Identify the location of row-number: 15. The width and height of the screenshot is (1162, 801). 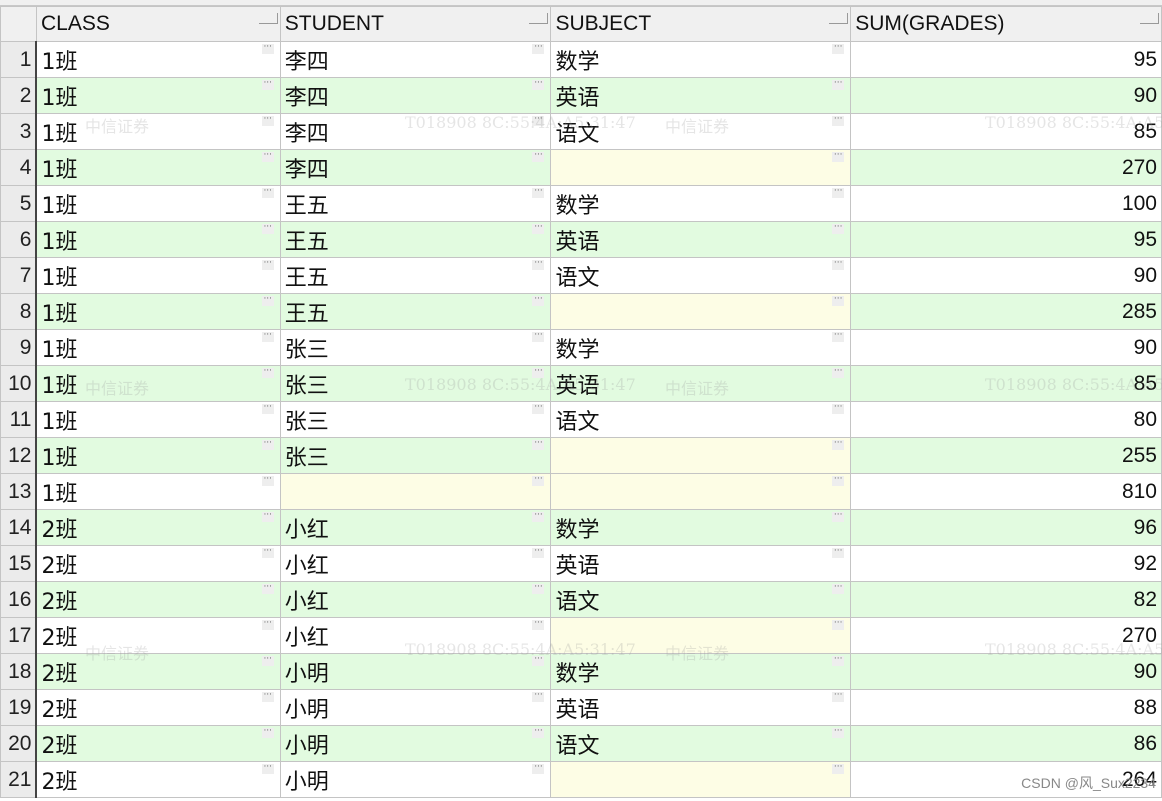
(19, 563).